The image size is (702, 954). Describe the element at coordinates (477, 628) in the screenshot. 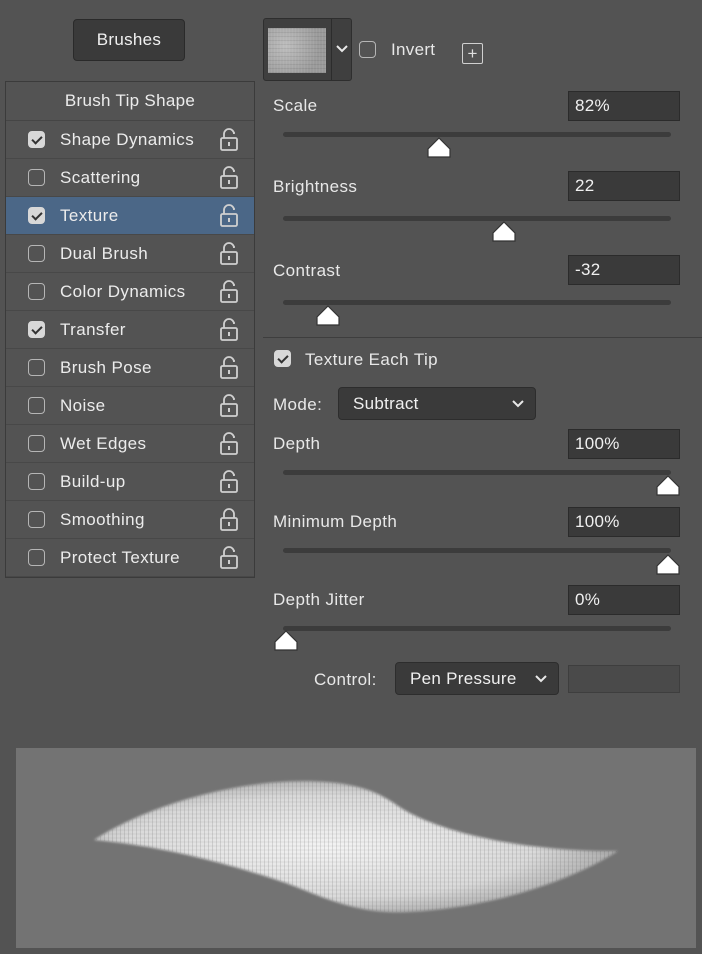

I see `depth-jitter-slider-track` at that location.